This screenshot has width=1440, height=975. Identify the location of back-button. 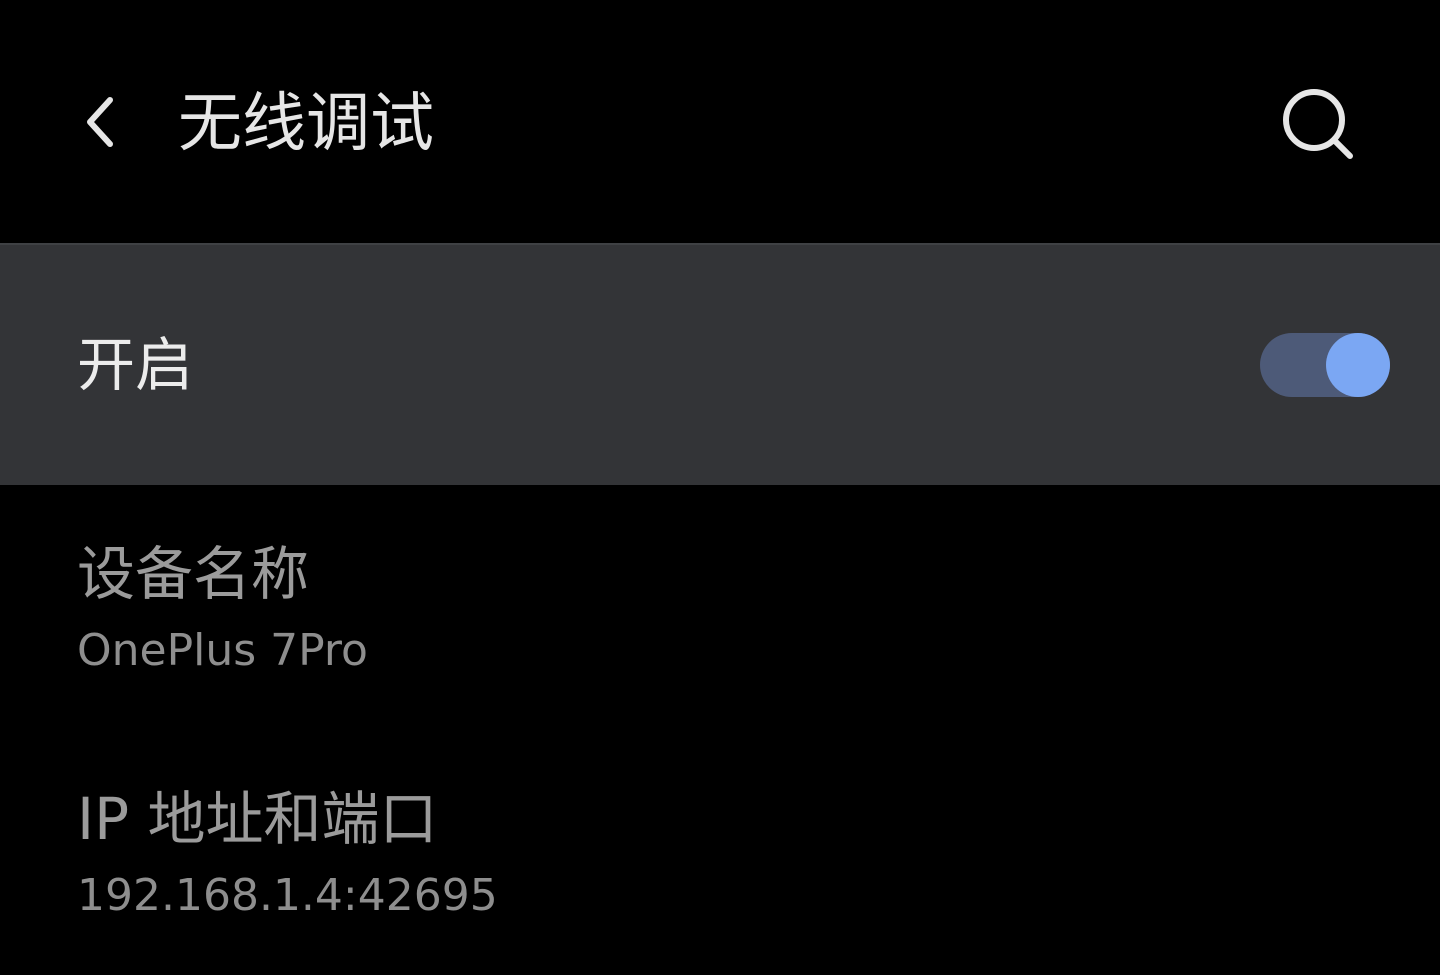
(100, 122).